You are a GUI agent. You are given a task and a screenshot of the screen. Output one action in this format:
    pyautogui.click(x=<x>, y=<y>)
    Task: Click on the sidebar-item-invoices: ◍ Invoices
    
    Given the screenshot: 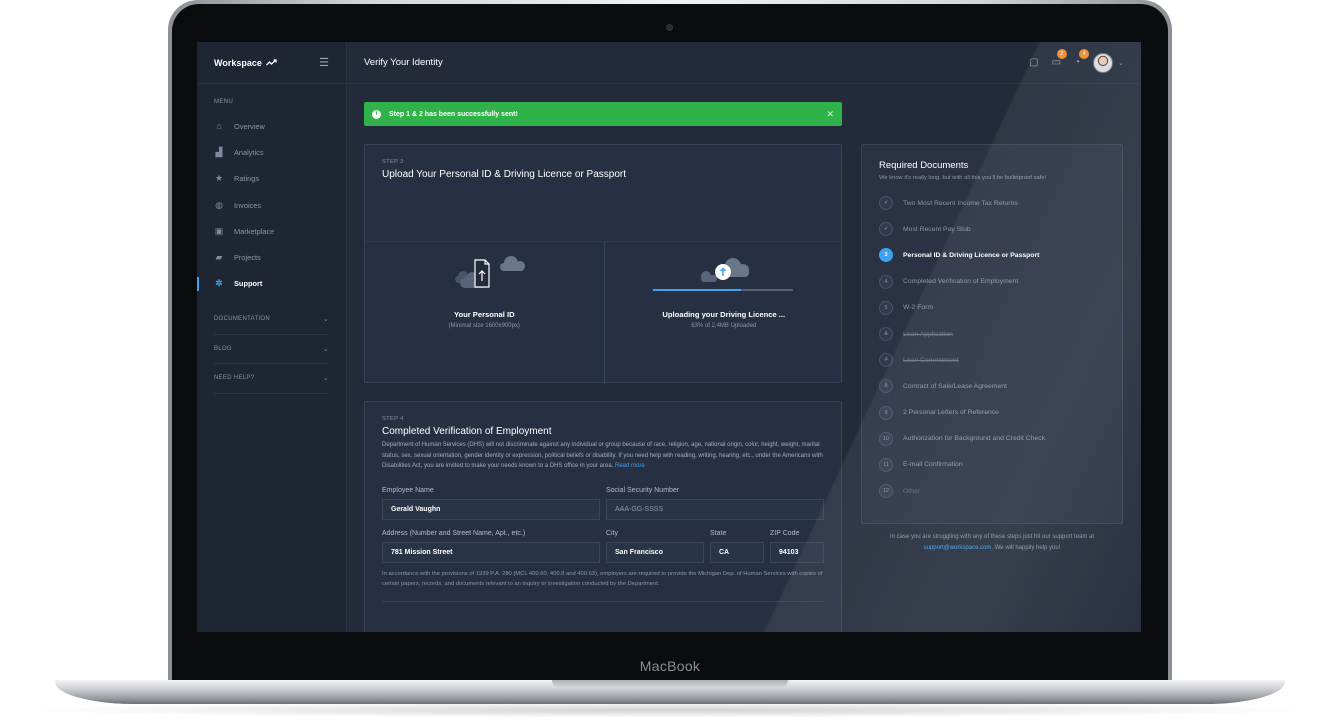 What is the action you would take?
    pyautogui.click(x=271, y=205)
    